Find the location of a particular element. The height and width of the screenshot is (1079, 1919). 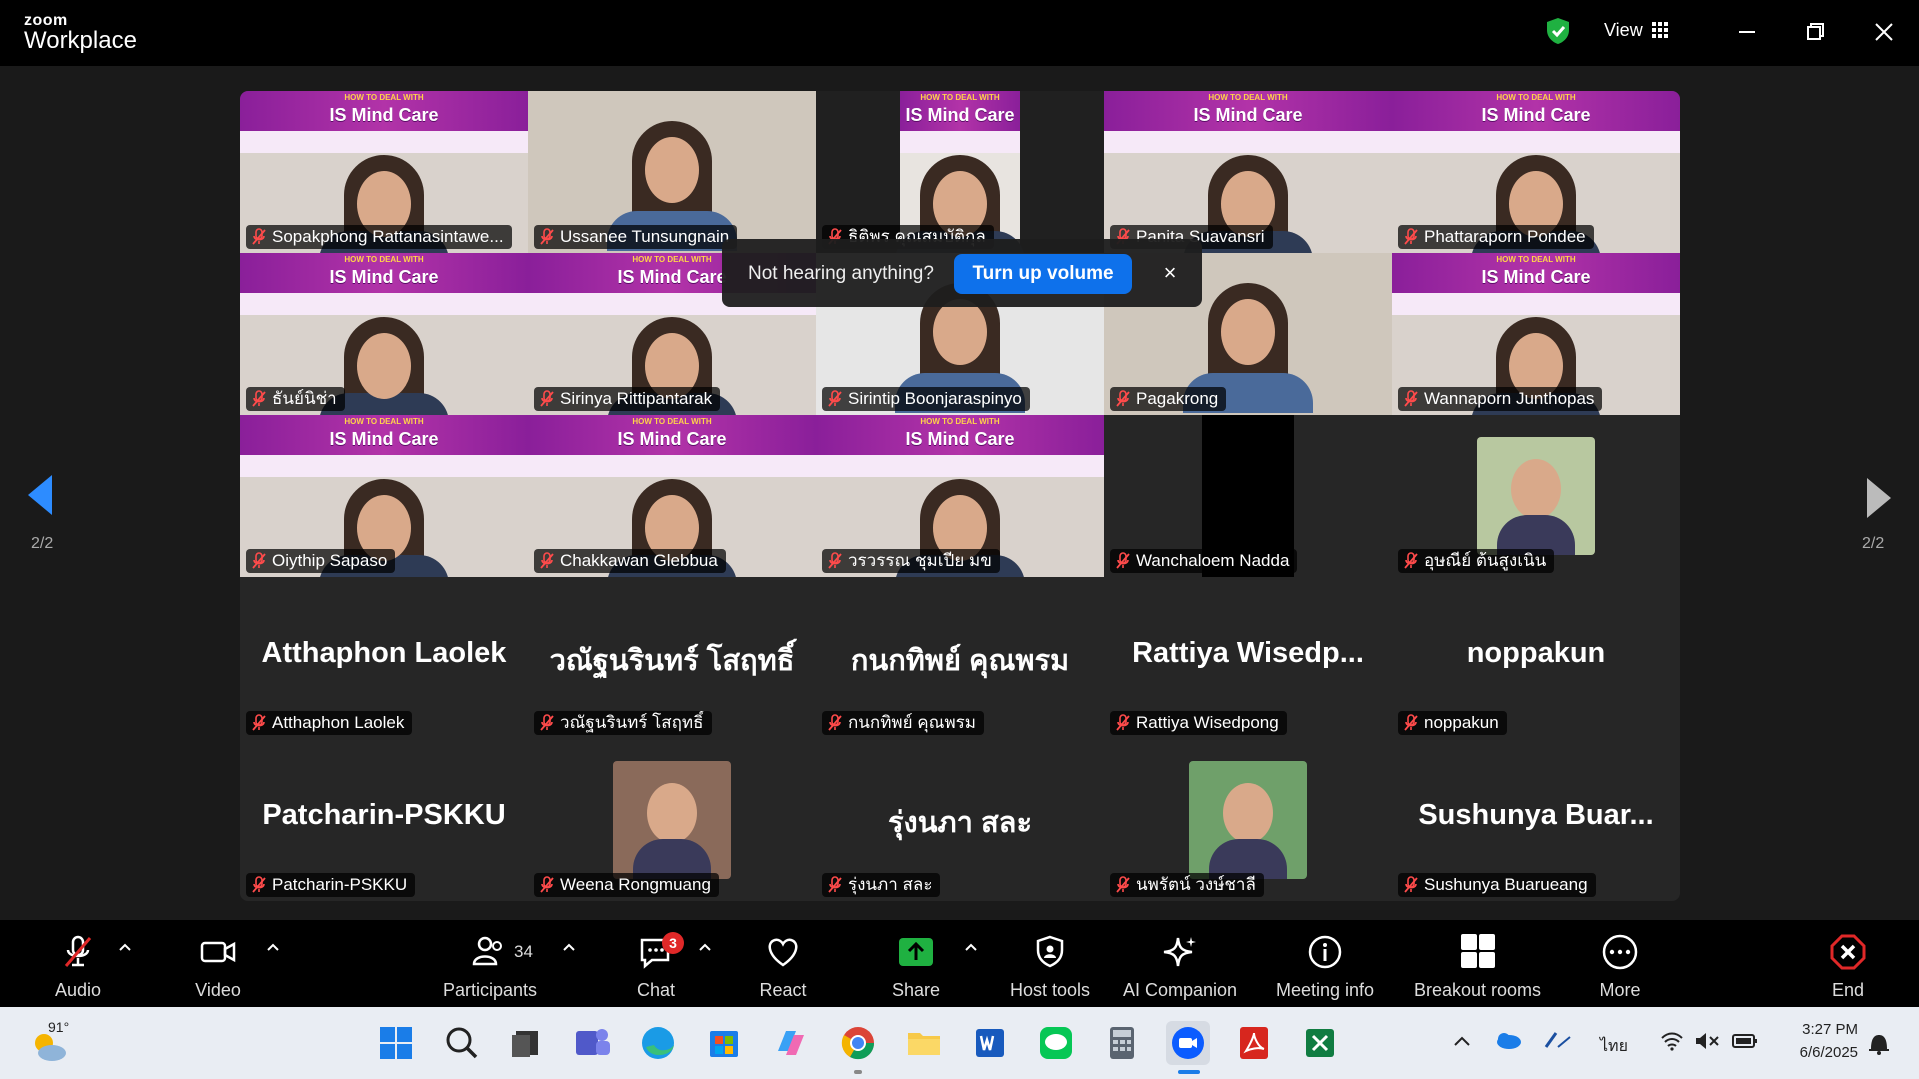

copilot-icon is located at coordinates (790, 1043).